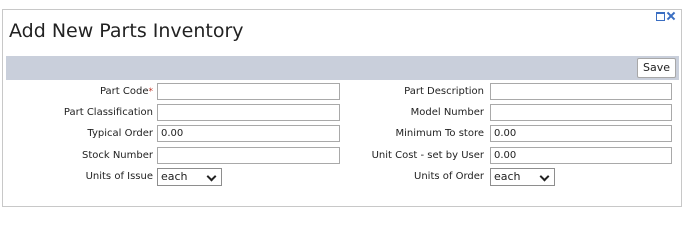  What do you see at coordinates (174, 176) in the screenshot?
I see `units-of-issue-value: each` at bounding box center [174, 176].